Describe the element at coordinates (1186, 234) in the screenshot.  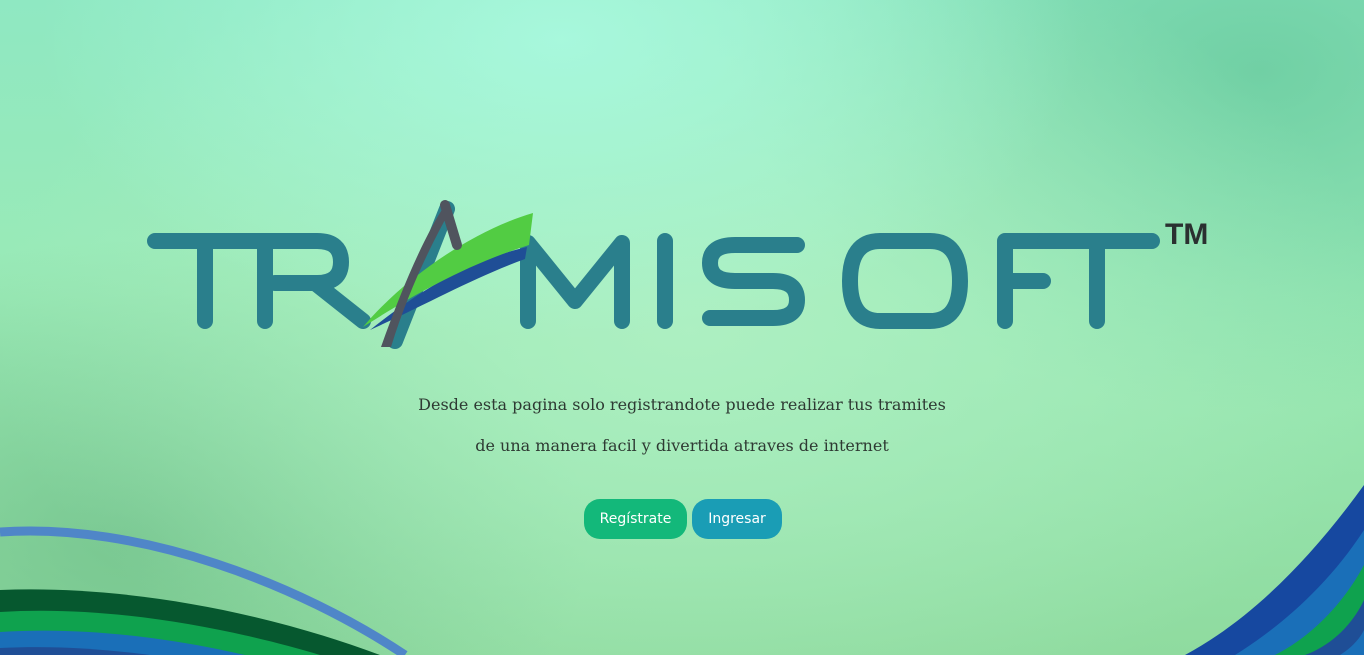
I see `trademark-mark: TM` at that location.